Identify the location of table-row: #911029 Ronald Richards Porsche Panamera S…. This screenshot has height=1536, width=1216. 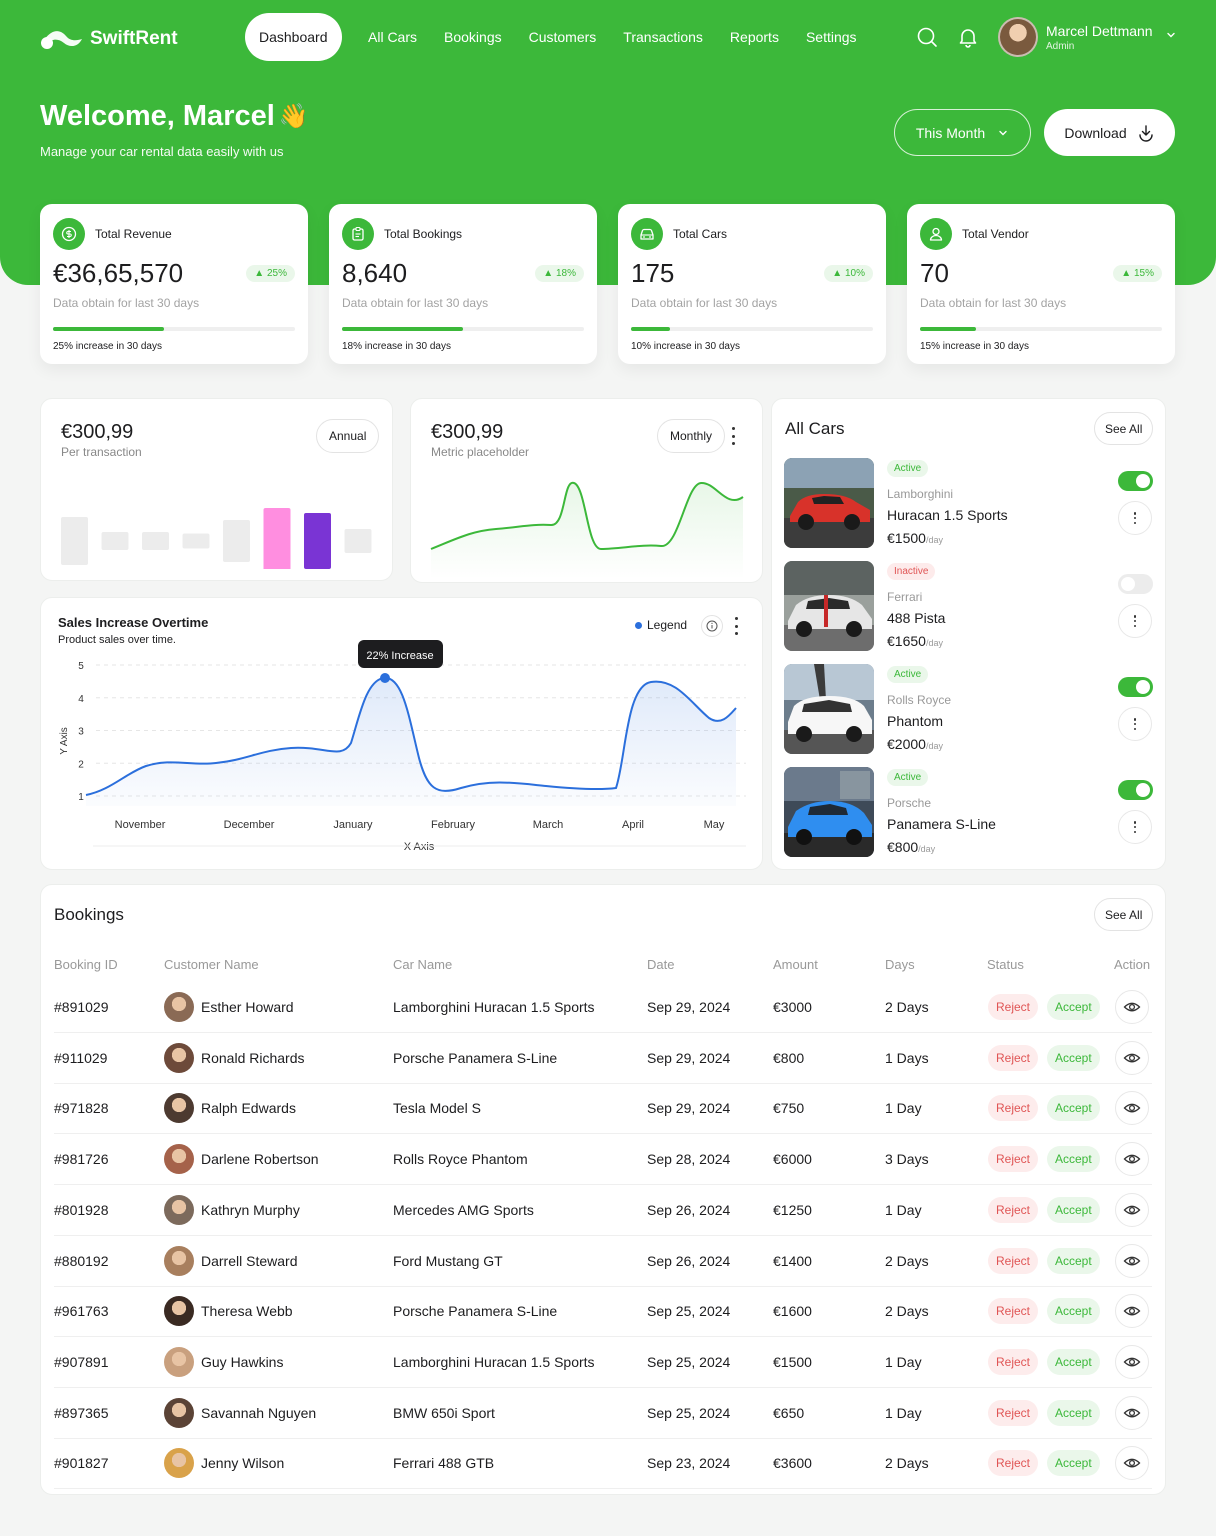
(603, 1058).